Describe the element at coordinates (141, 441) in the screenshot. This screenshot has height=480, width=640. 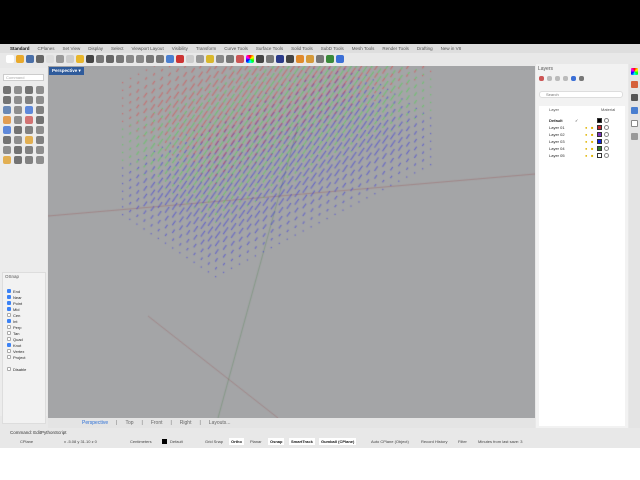
I see `status-units: Centimeters` at that location.